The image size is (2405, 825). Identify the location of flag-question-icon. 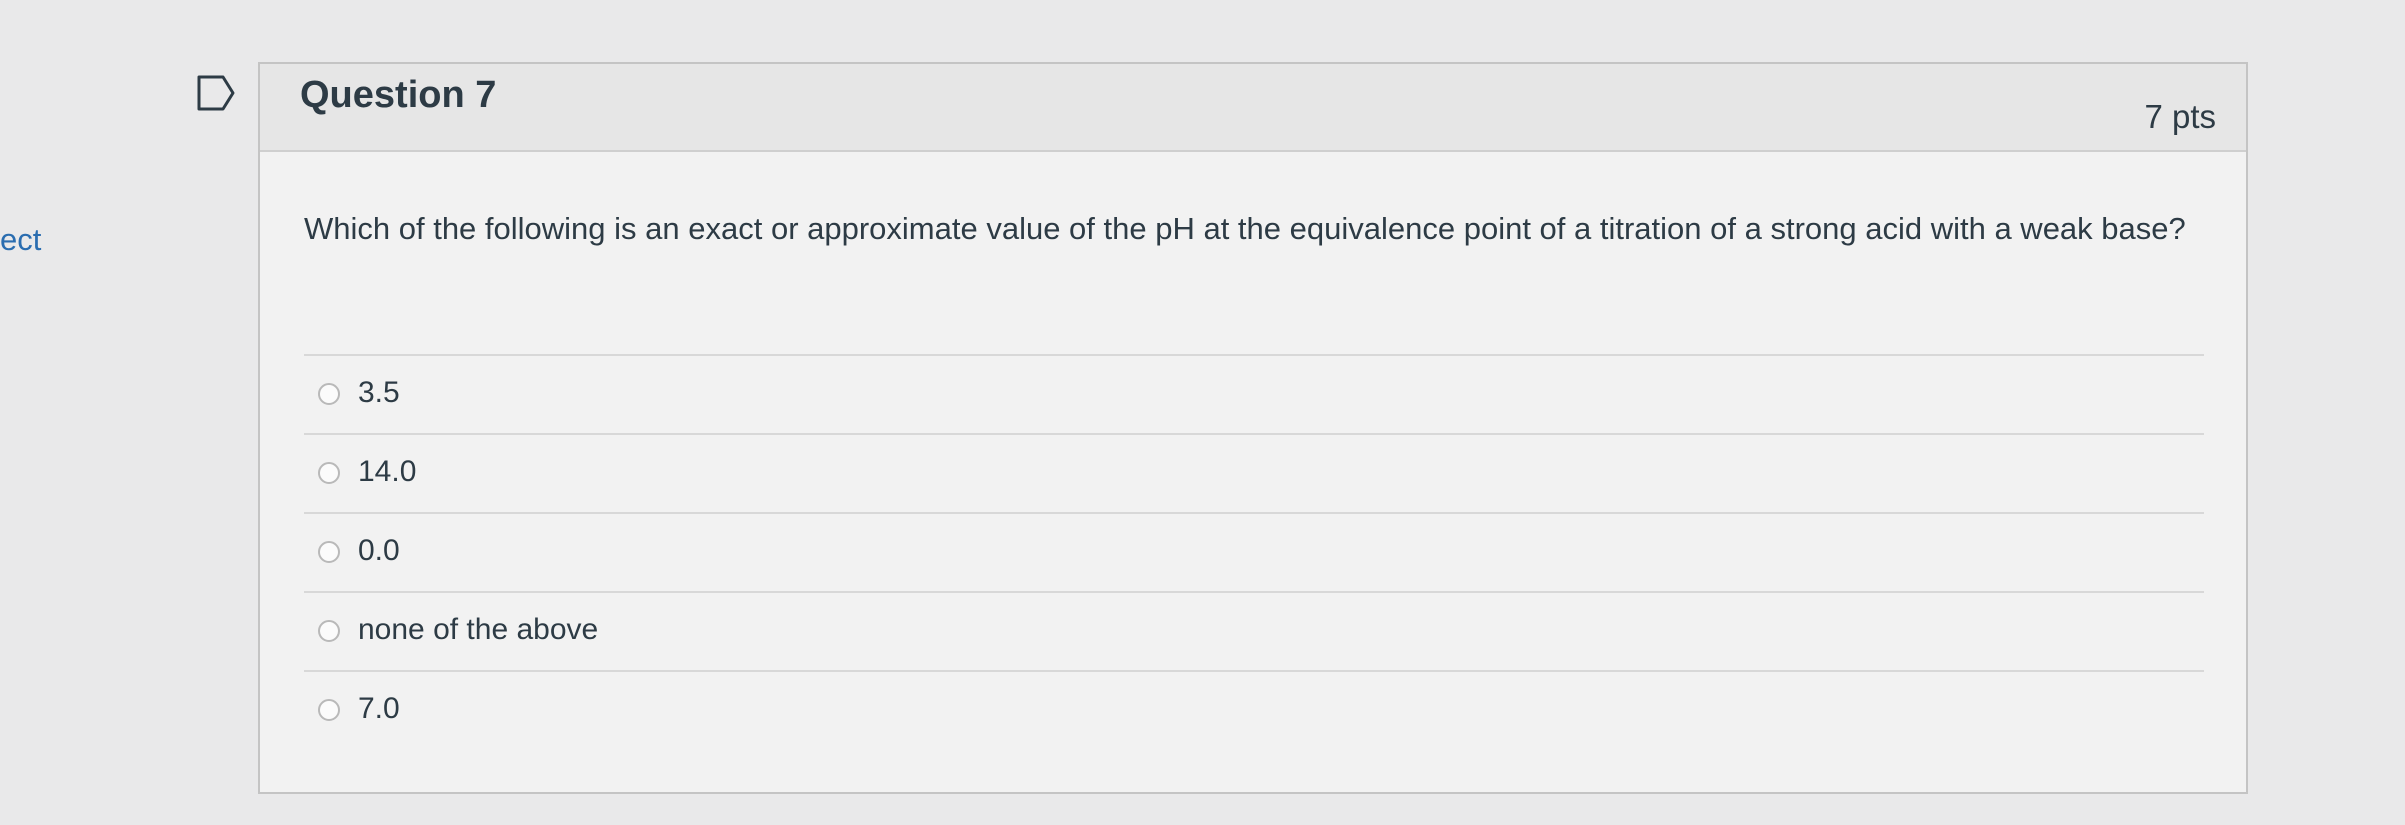
(216, 93).